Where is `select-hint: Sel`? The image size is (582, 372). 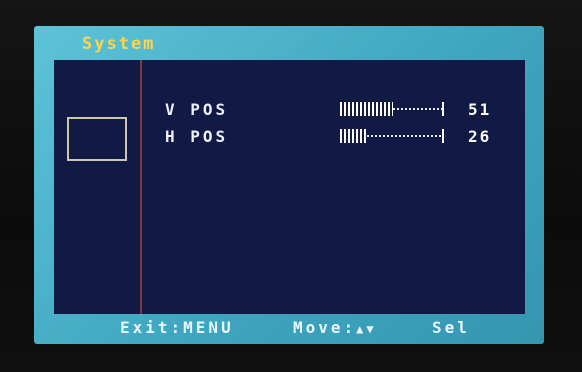 select-hint: Sel is located at coordinates (451, 327).